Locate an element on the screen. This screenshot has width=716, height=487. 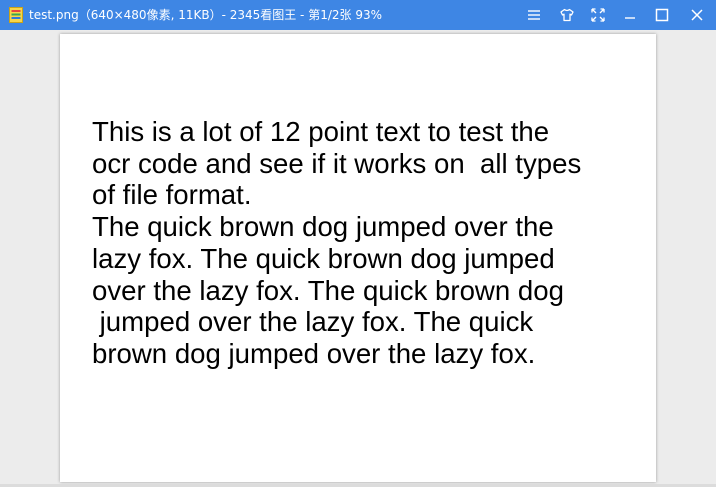
menu-button is located at coordinates (534, 15).